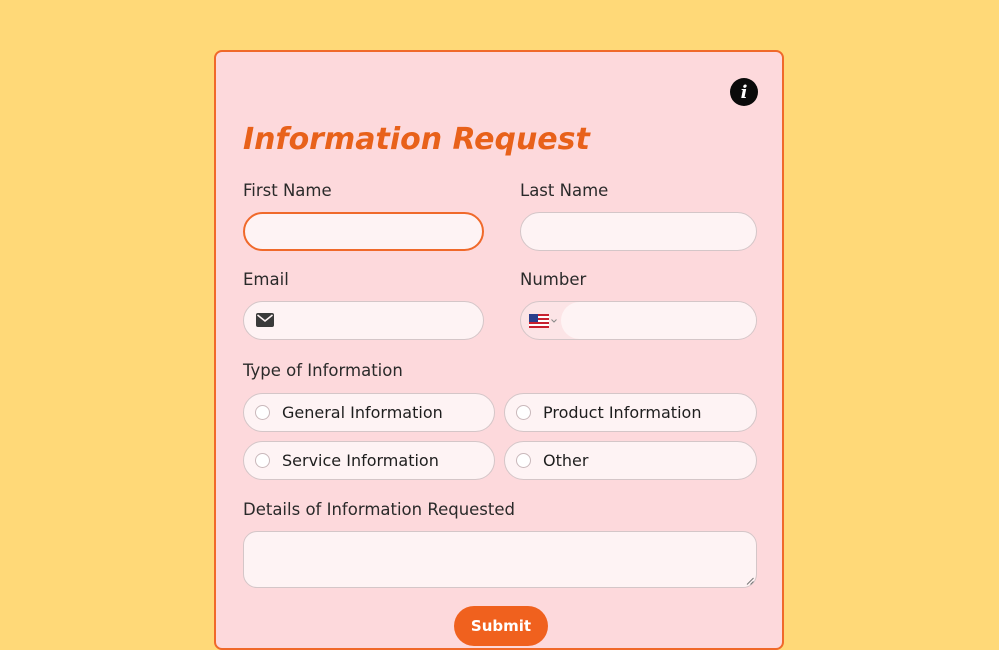  I want to click on number-field, so click(638, 320).